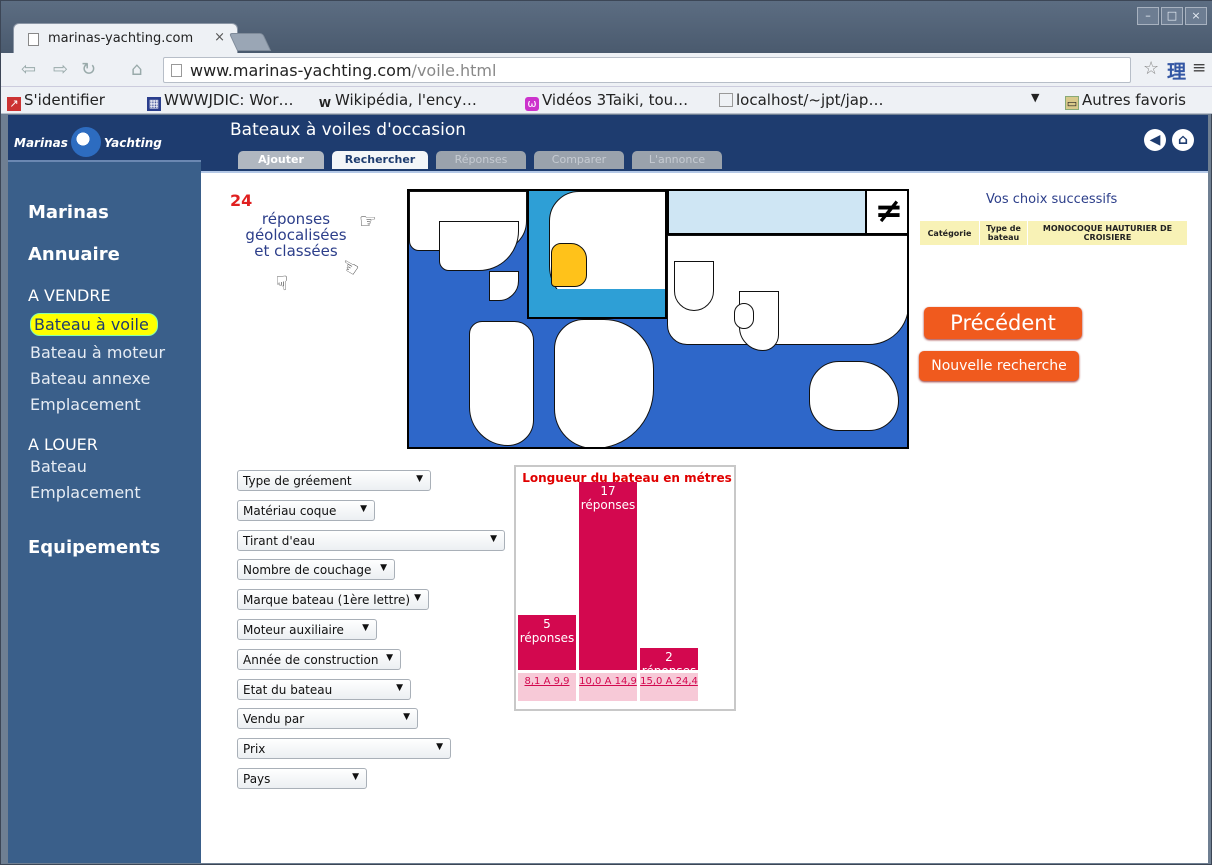  I want to click on reload-icon: ↻, so click(88, 70).